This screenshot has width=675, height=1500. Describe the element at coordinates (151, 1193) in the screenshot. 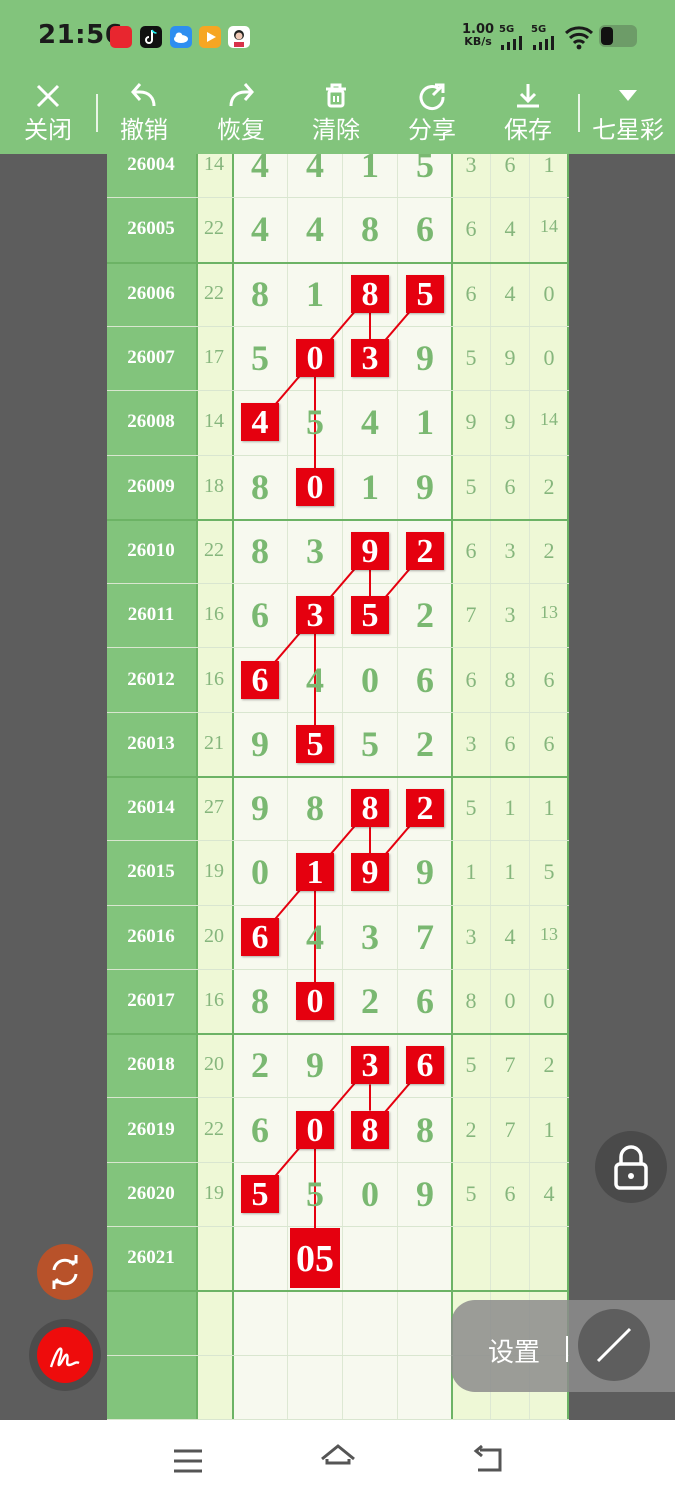

I see `issue-number: 26020` at that location.